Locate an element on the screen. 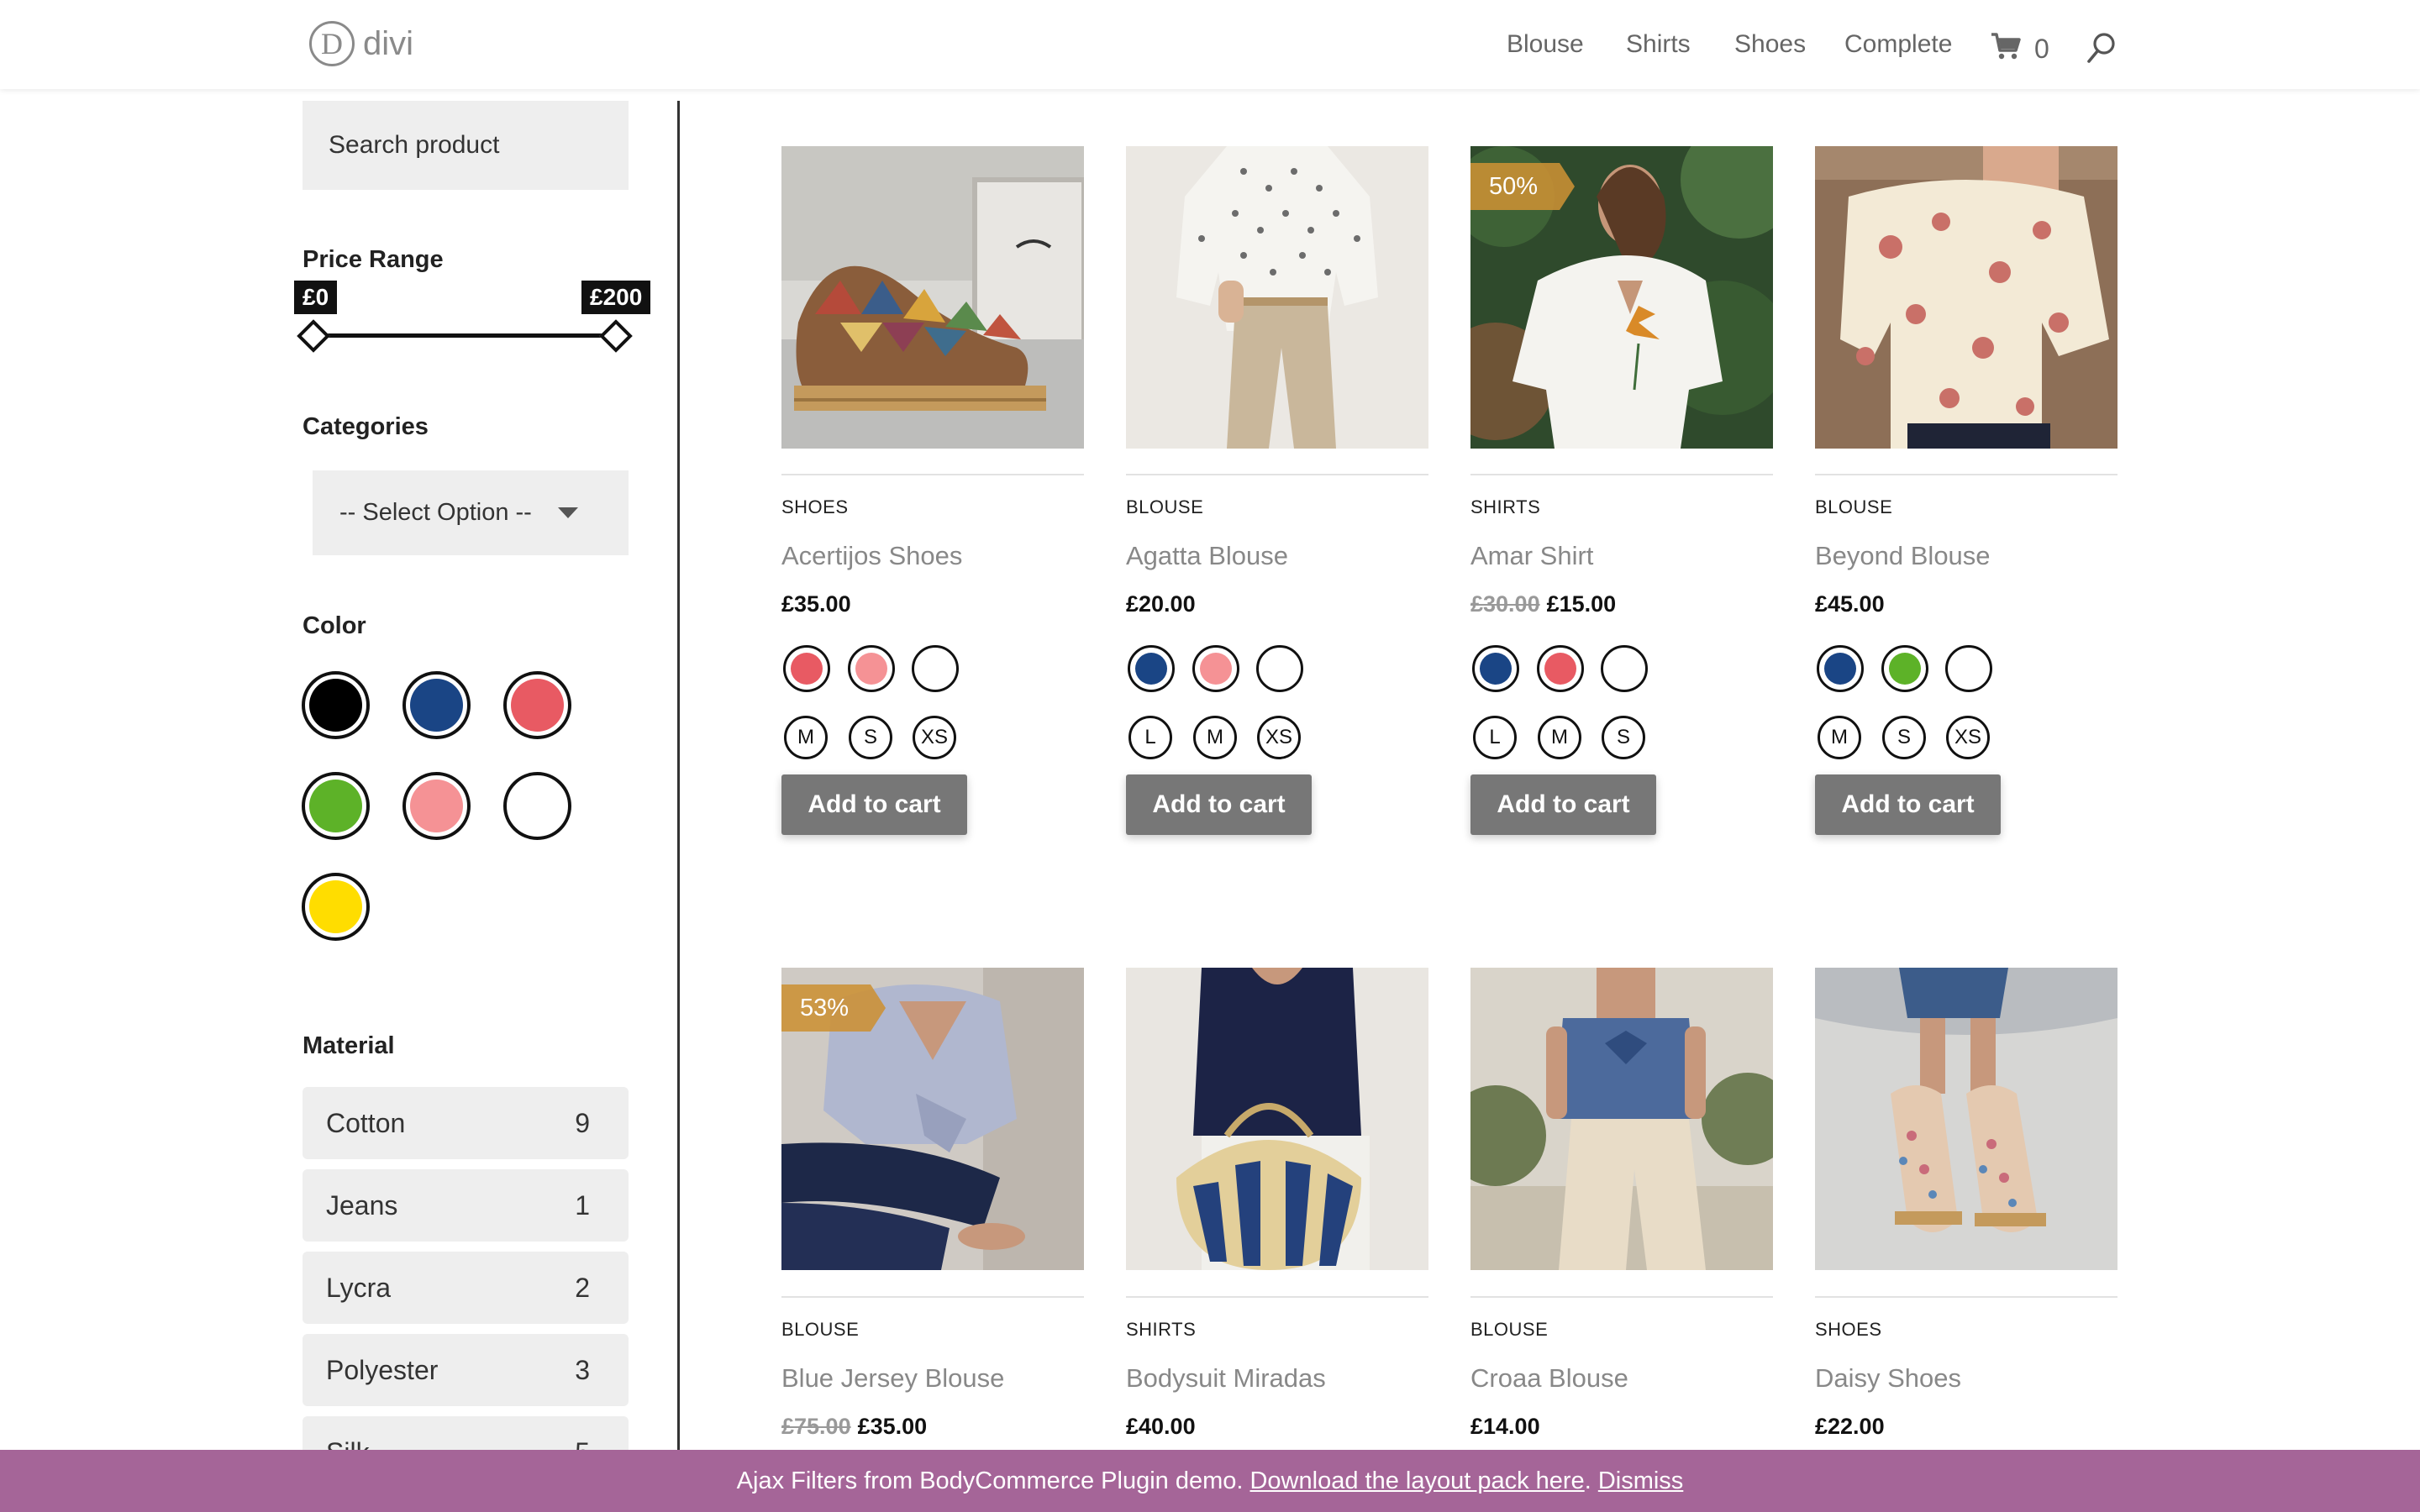 The image size is (2420, 1512). nav-shoes: Shoes is located at coordinates (1770, 44).